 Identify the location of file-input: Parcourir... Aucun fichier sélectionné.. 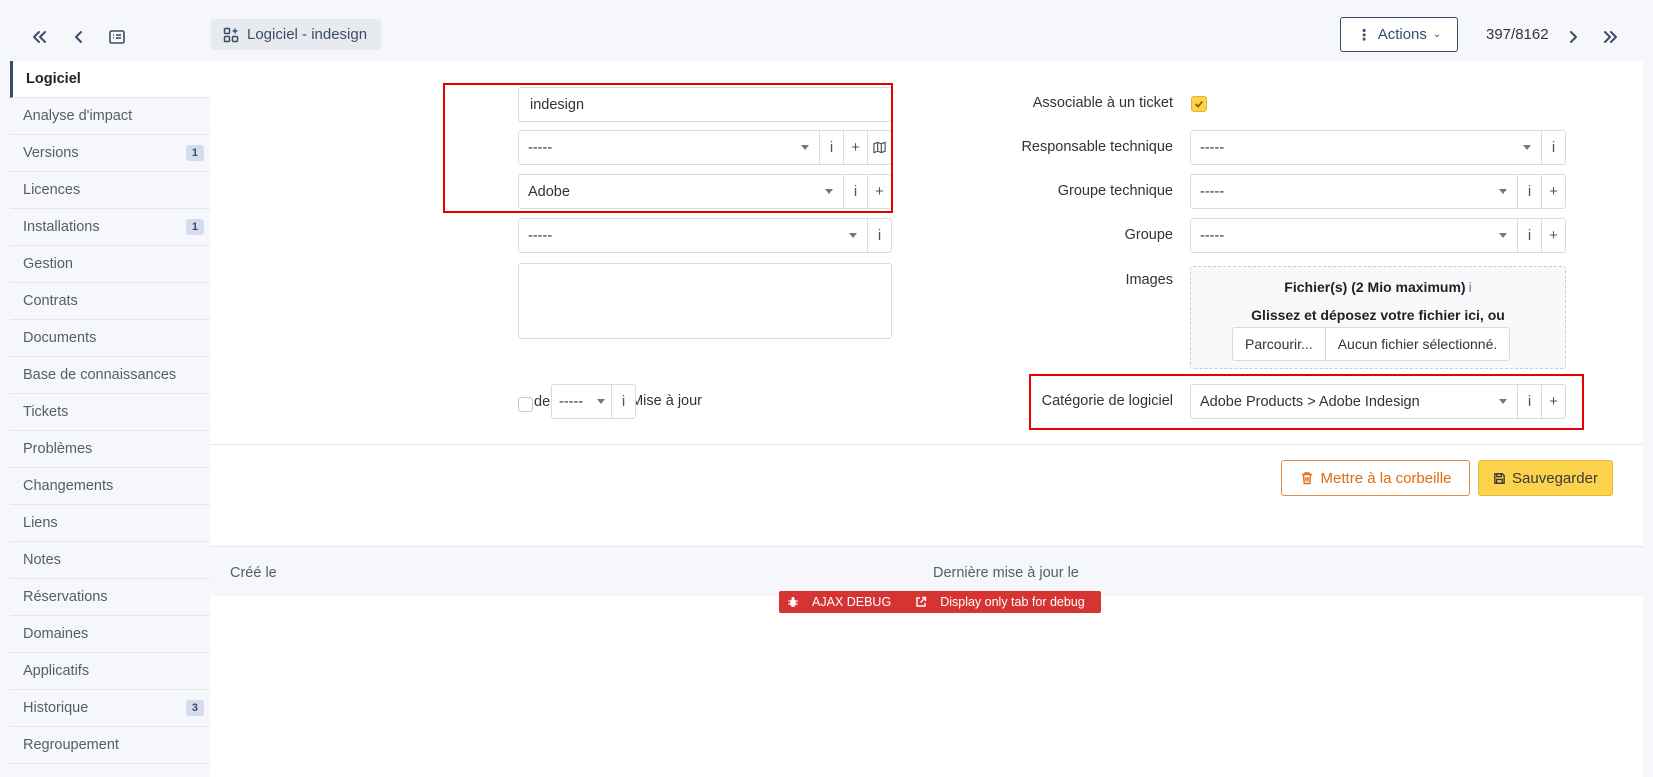
(1371, 344).